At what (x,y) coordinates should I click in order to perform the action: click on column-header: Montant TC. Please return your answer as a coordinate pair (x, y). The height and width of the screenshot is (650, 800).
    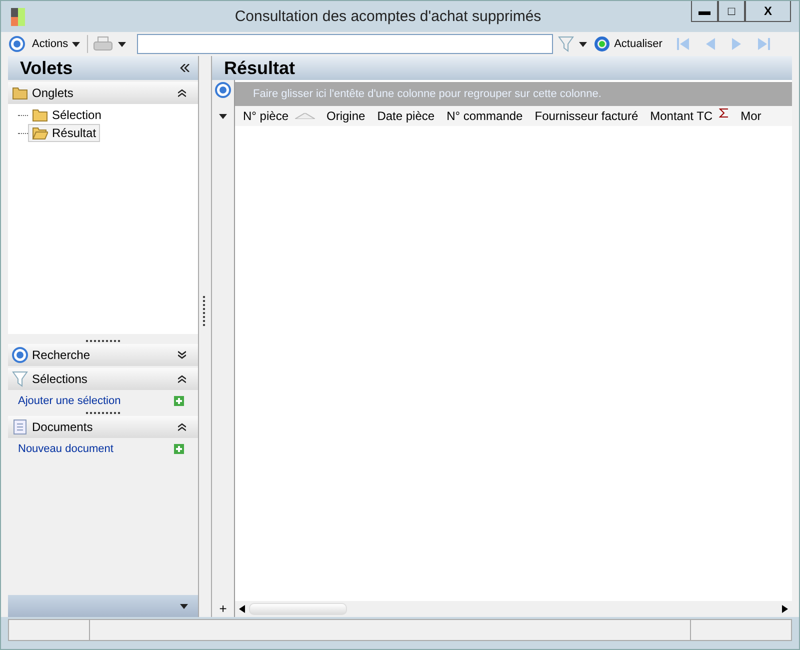
    Looking at the image, I should click on (689, 116).